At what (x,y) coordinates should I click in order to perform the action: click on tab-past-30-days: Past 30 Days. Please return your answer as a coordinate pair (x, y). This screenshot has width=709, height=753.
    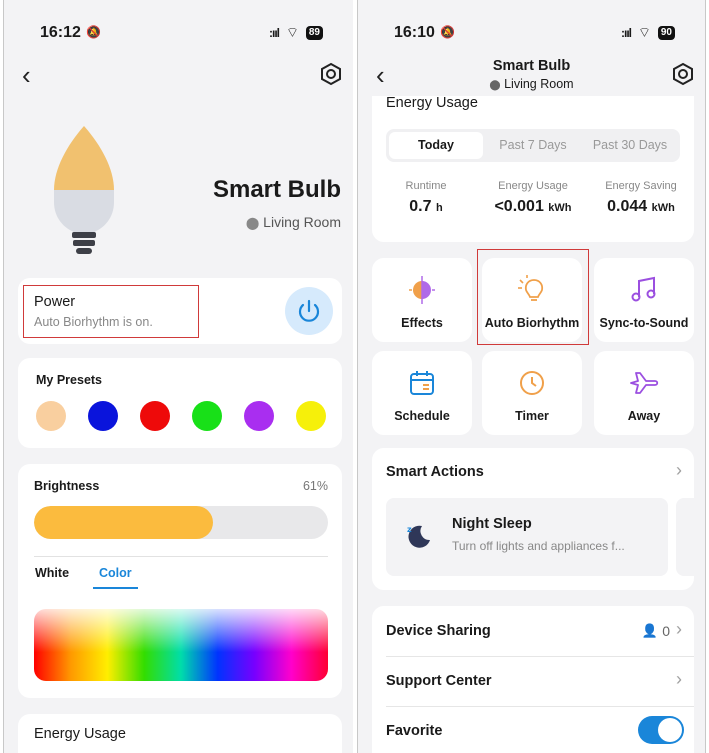
    Looking at the image, I should click on (630, 145).